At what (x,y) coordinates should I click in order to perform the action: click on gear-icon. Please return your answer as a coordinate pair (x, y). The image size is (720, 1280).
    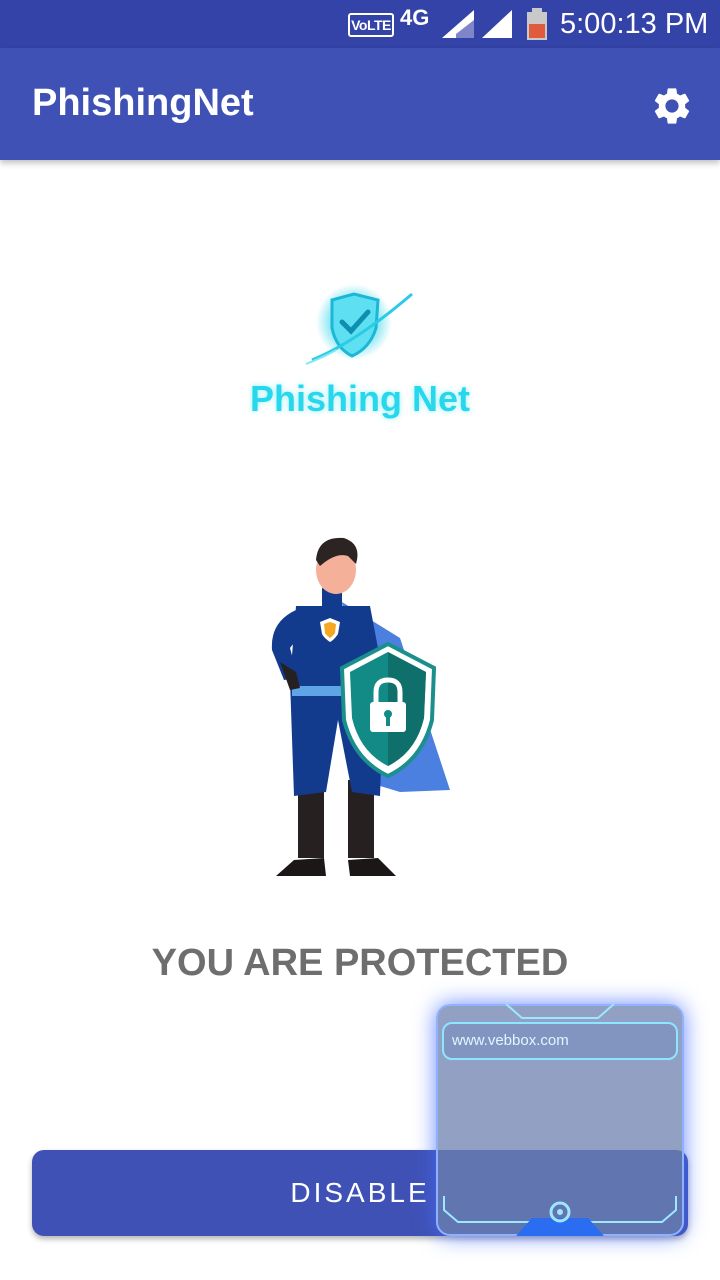
    Looking at the image, I should click on (672, 106).